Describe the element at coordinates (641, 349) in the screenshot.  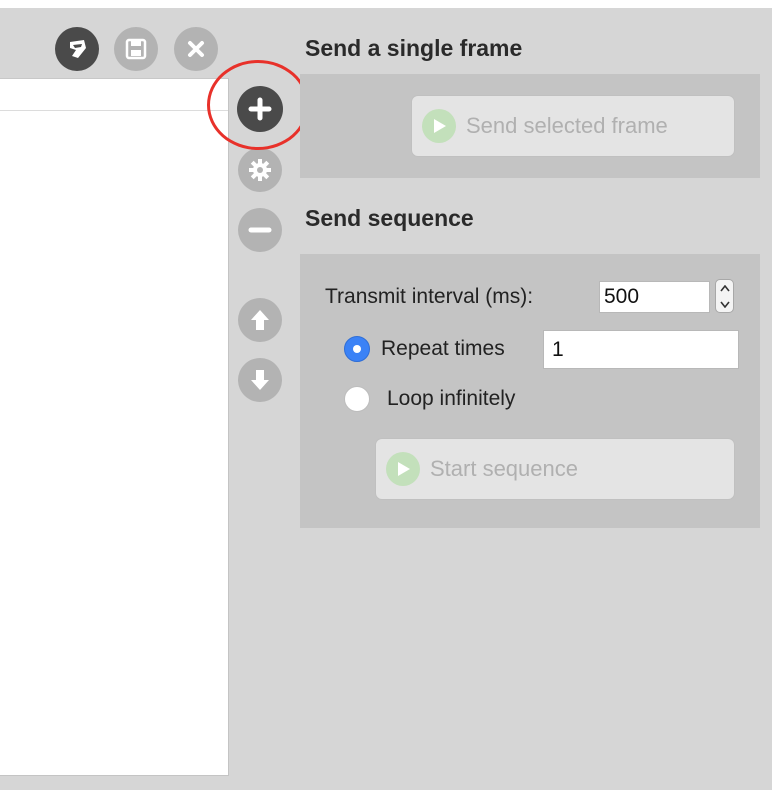
I see `repeat-times-input` at that location.